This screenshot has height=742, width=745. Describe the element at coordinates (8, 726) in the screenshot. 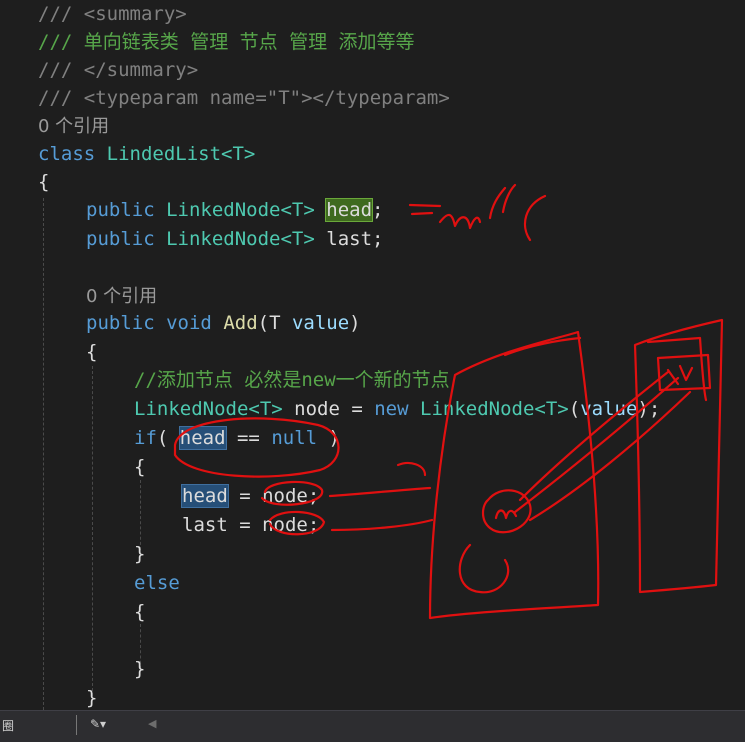

I see `status-left-label: 圈` at that location.